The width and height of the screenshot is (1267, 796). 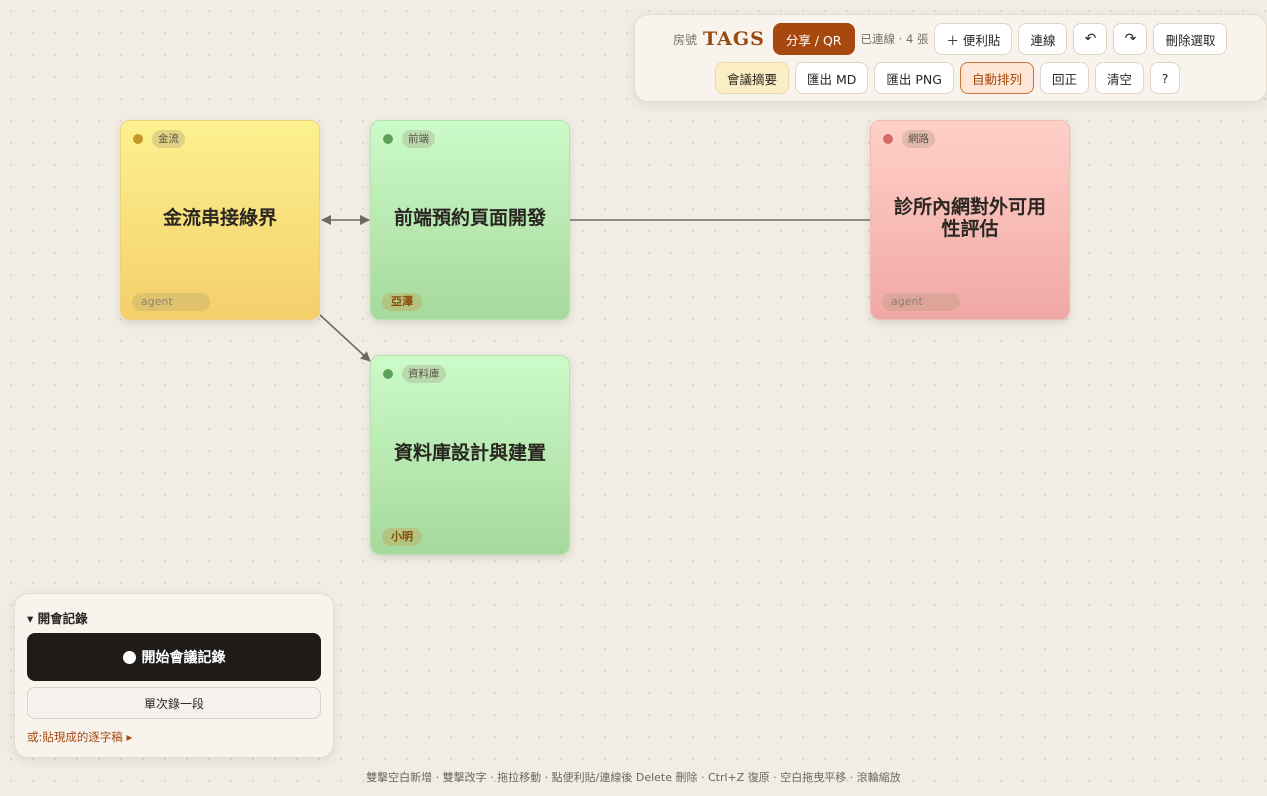 What do you see at coordinates (813, 39) in the screenshot?
I see `share-qr-button: 分享 / QR` at bounding box center [813, 39].